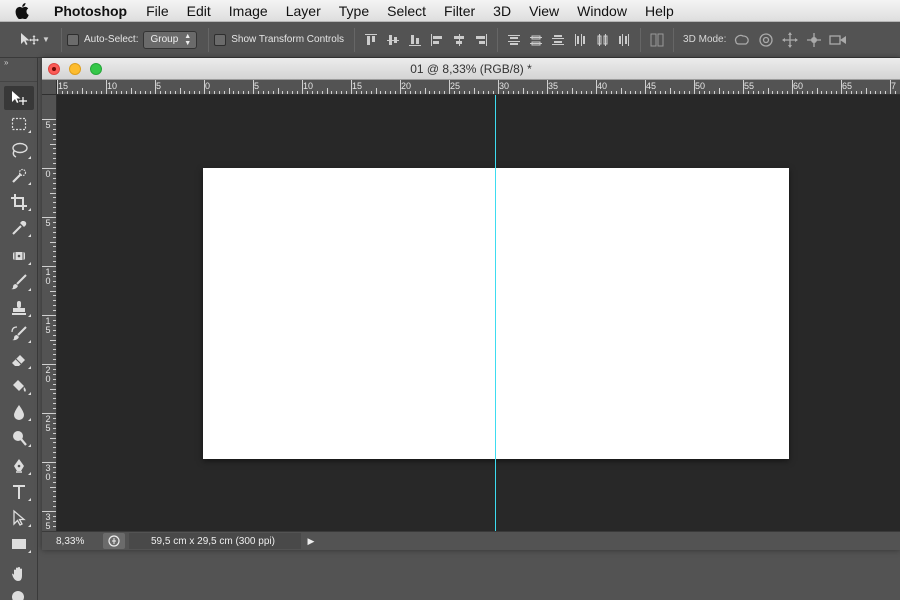 Image resolution: width=900 pixels, height=600 pixels. I want to click on align-vertical-centers-icon, so click(393, 40).